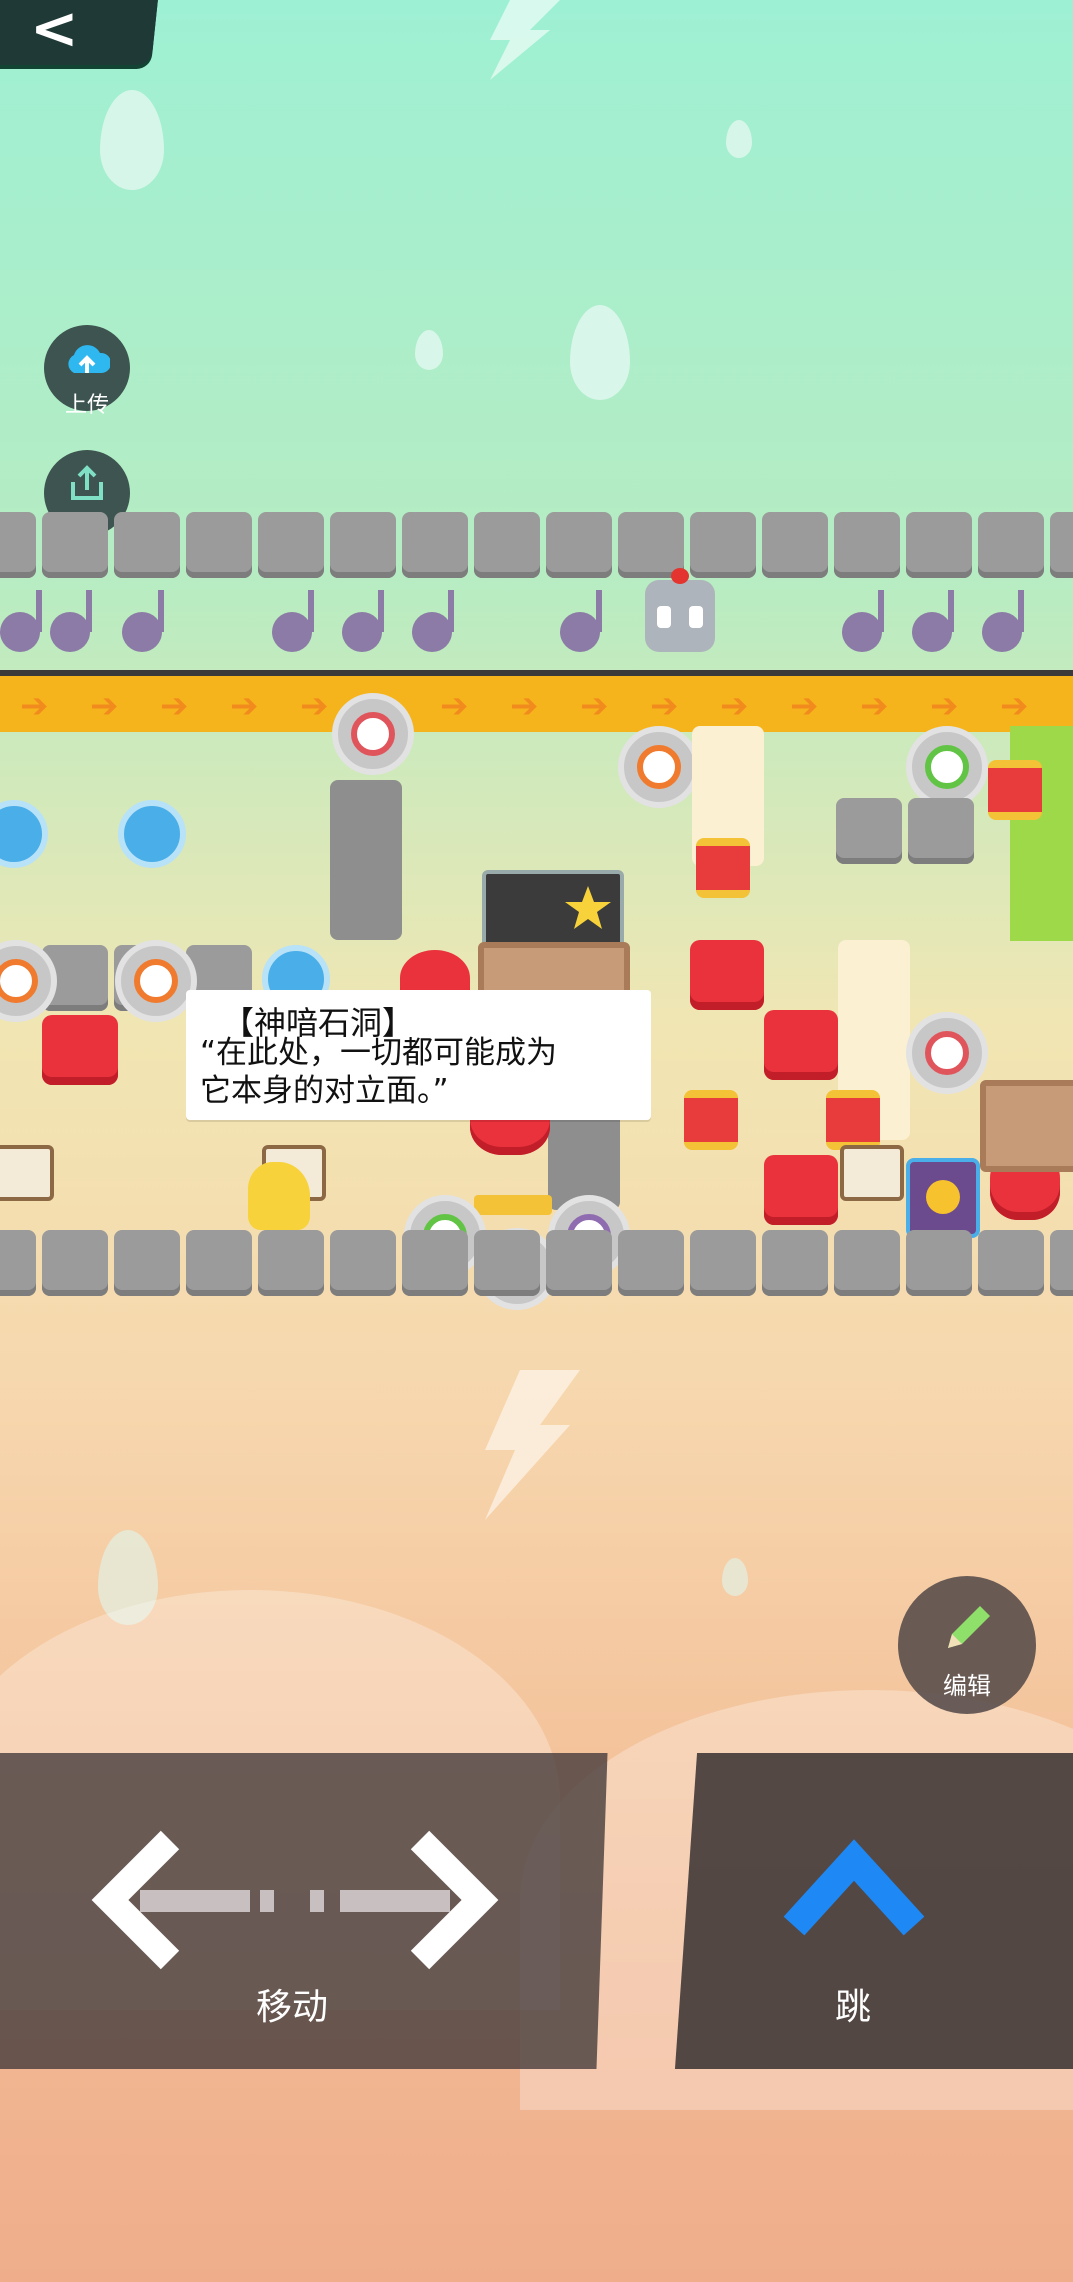 This screenshot has width=1073, height=2282. What do you see at coordinates (943, 1198) in the screenshot?
I see `locked-door` at bounding box center [943, 1198].